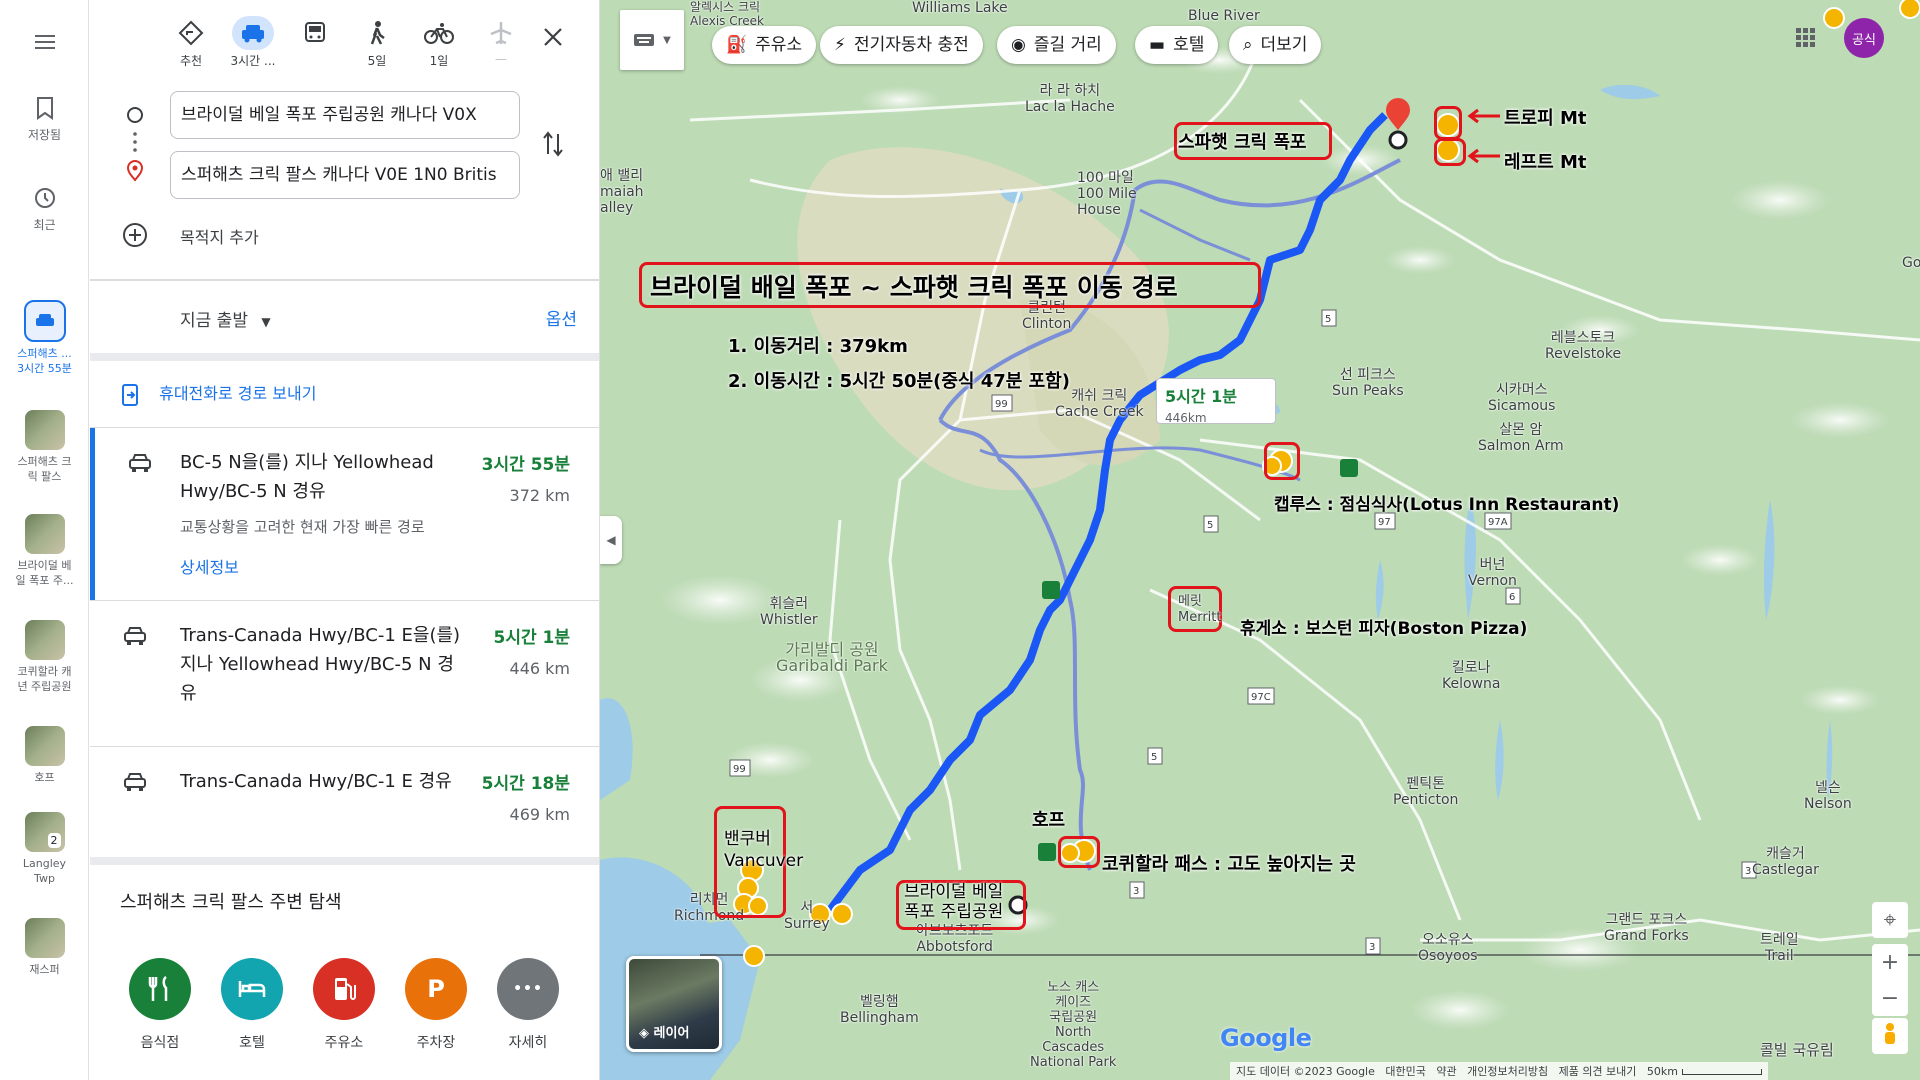  What do you see at coordinates (1890, 962) in the screenshot?
I see `zoom-in-button: +` at bounding box center [1890, 962].